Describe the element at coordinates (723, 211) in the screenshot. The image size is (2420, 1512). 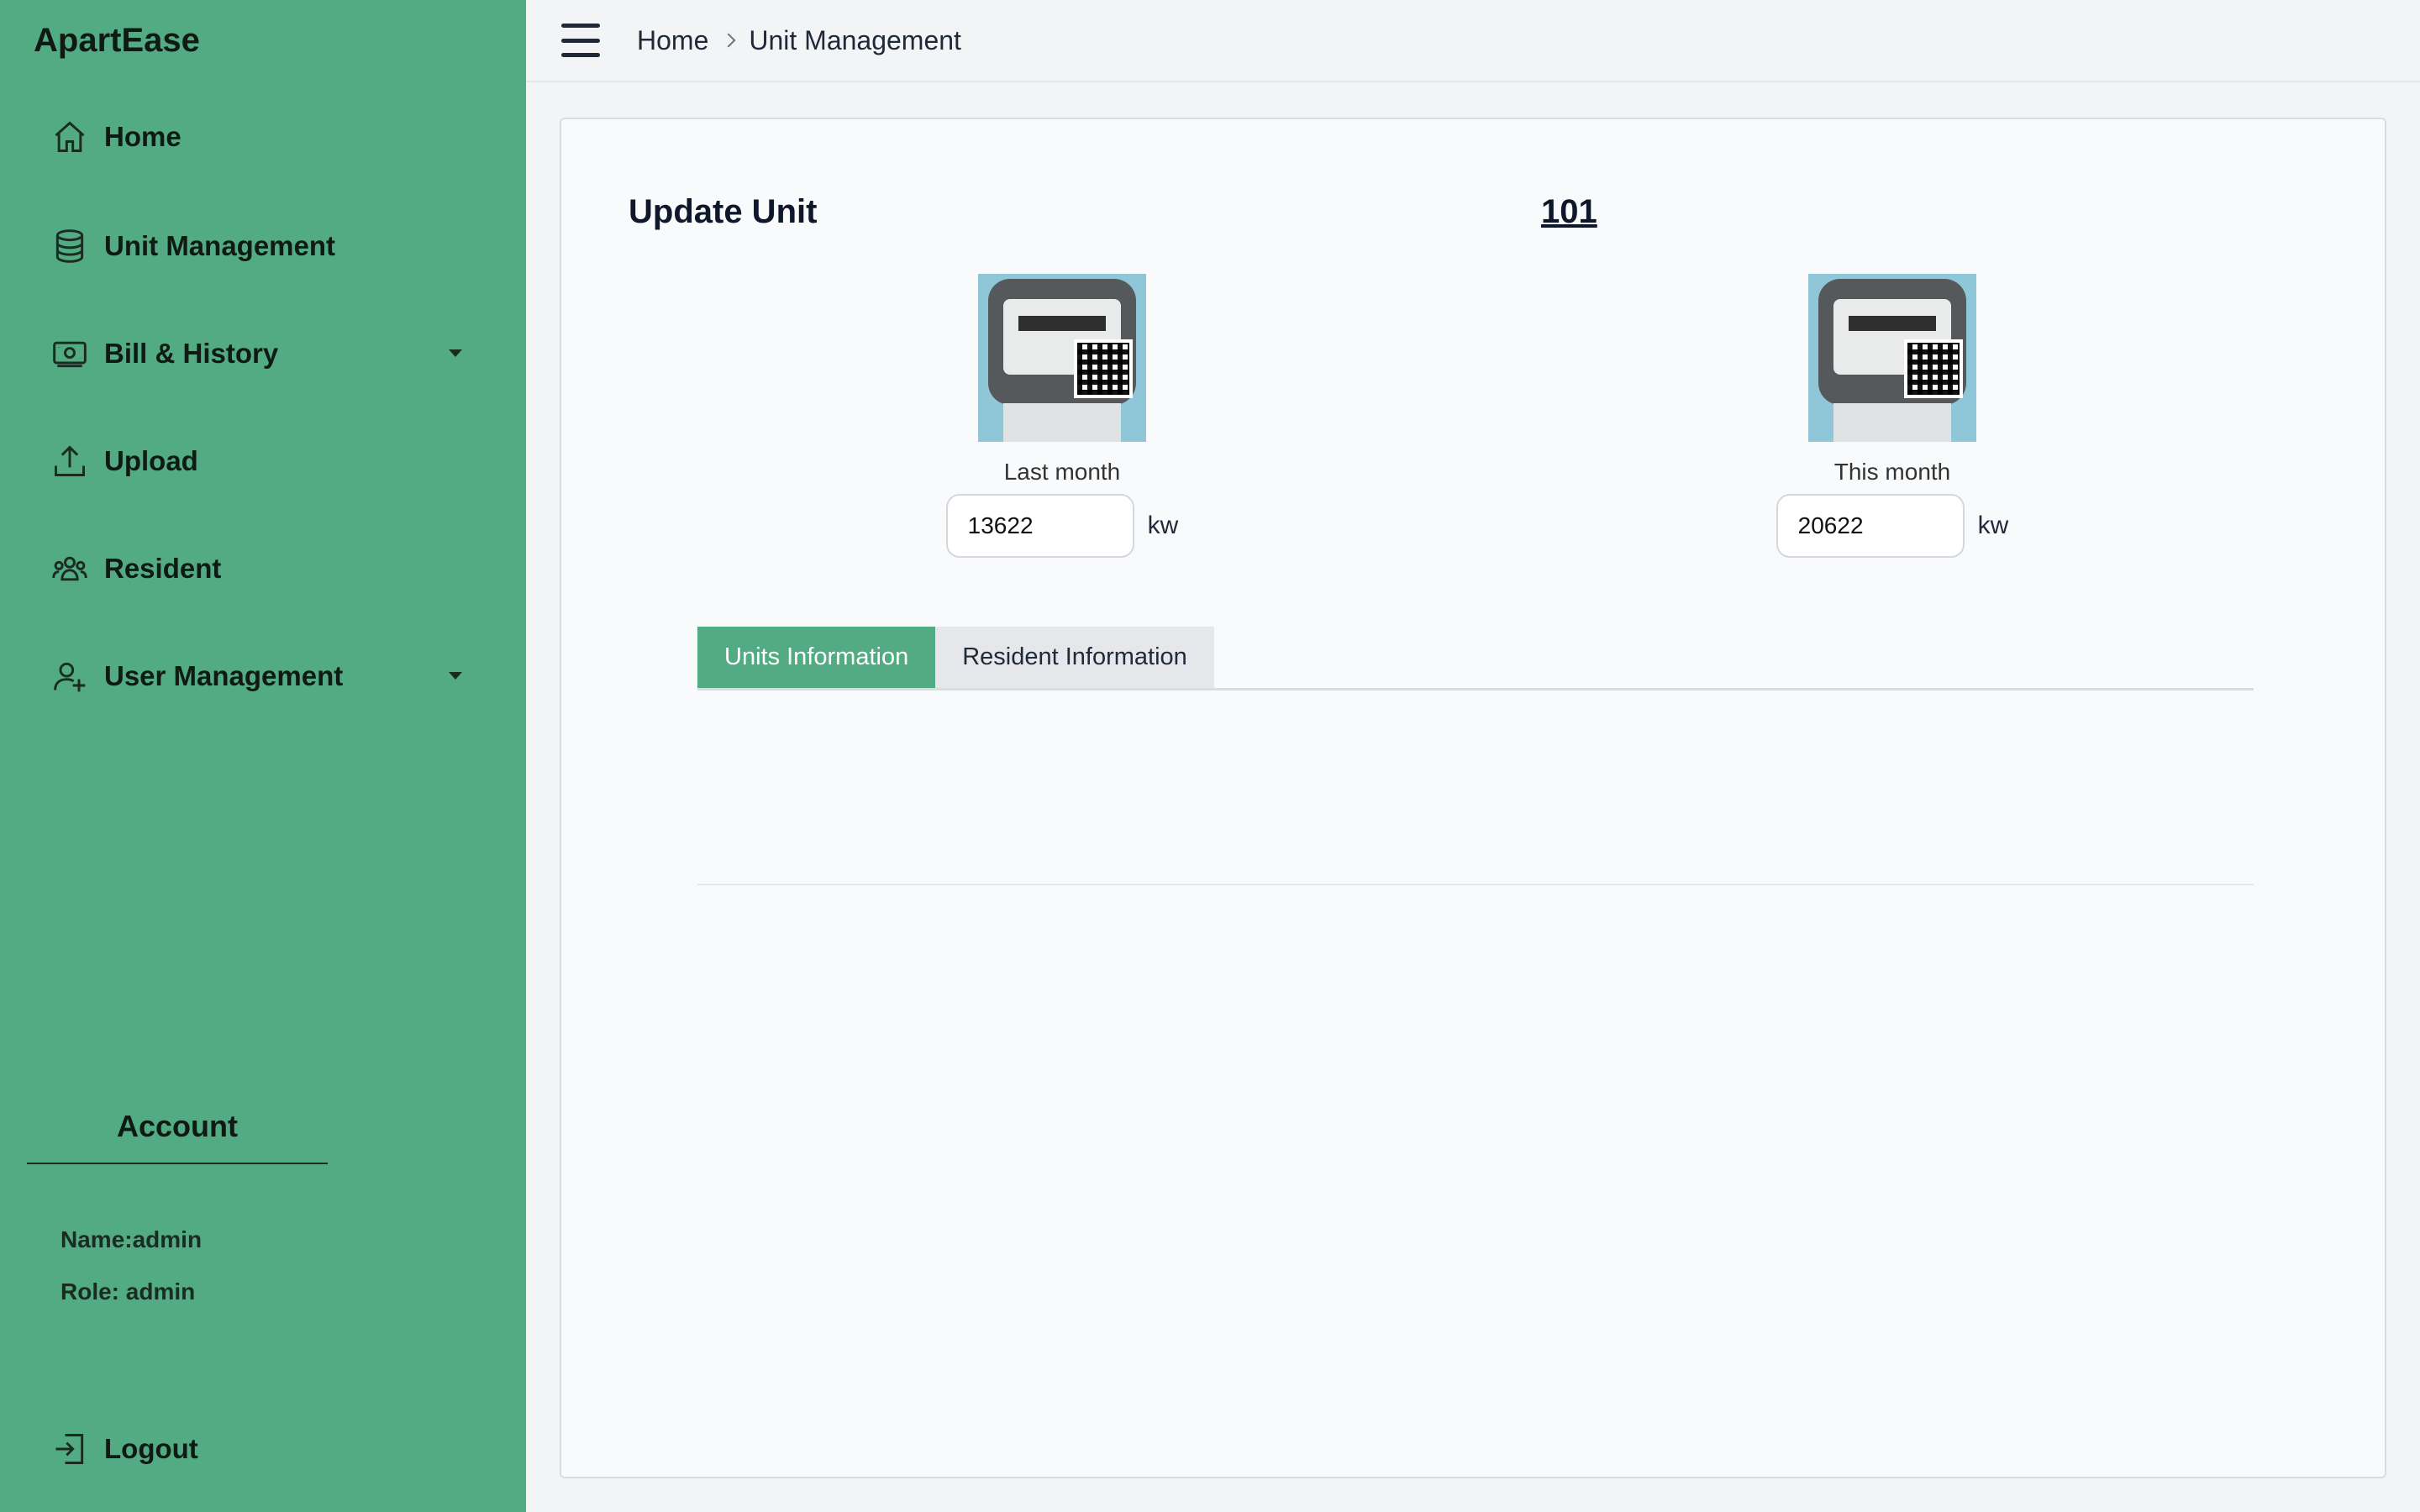
I see `page-title: Update Unit` at that location.